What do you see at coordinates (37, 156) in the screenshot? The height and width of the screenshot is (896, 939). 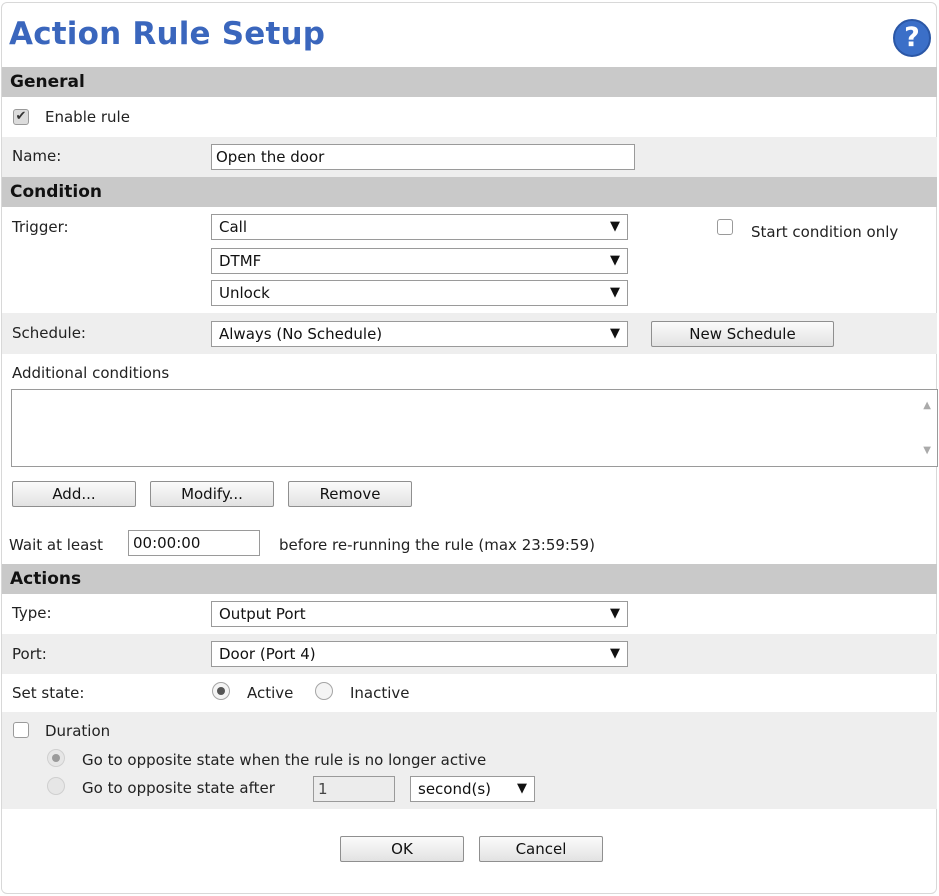 I see `name-label: Name:` at bounding box center [37, 156].